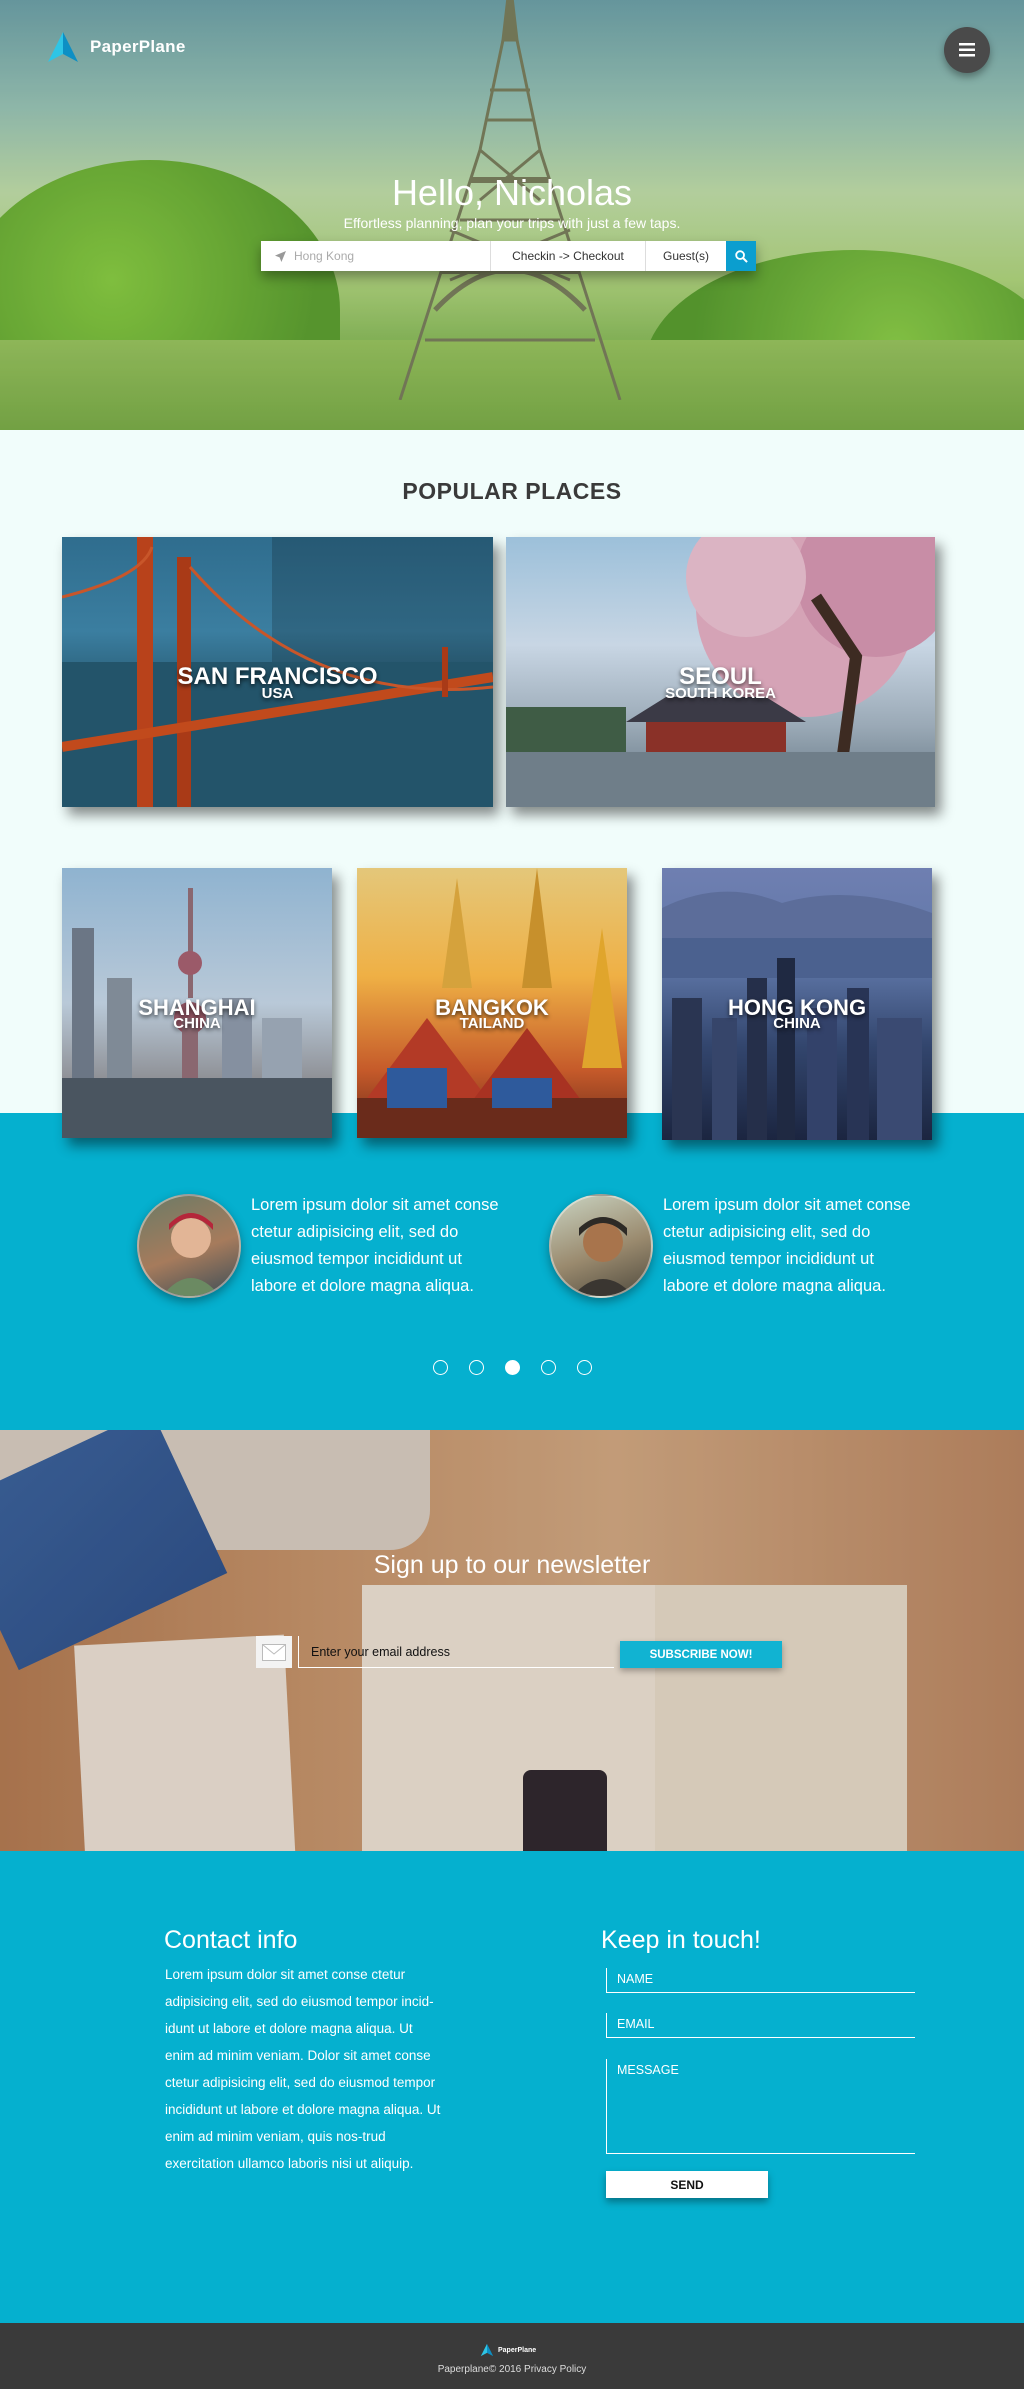 The width and height of the screenshot is (1024, 2389). I want to click on site-logo: PaperPlane, so click(116, 47).